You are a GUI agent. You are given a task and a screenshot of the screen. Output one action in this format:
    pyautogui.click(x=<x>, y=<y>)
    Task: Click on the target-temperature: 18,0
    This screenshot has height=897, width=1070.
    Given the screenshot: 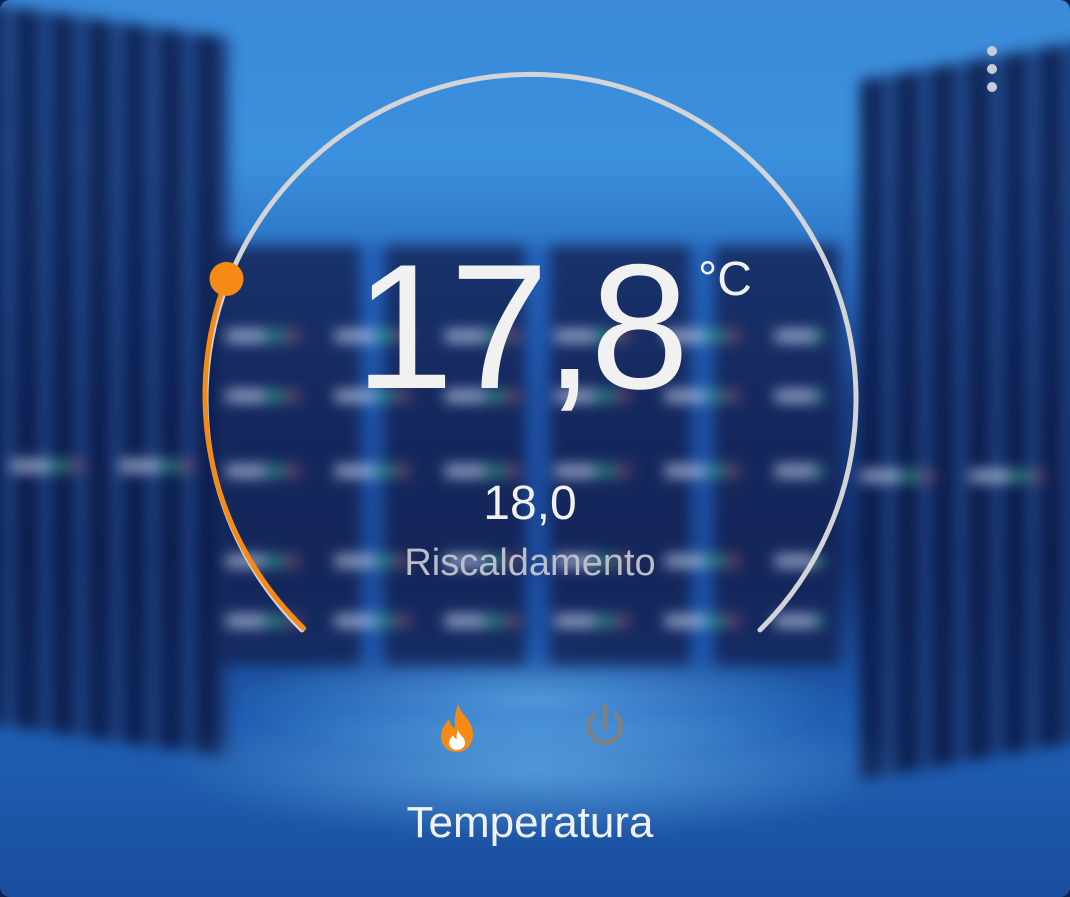 What is the action you would take?
    pyautogui.click(x=530, y=503)
    